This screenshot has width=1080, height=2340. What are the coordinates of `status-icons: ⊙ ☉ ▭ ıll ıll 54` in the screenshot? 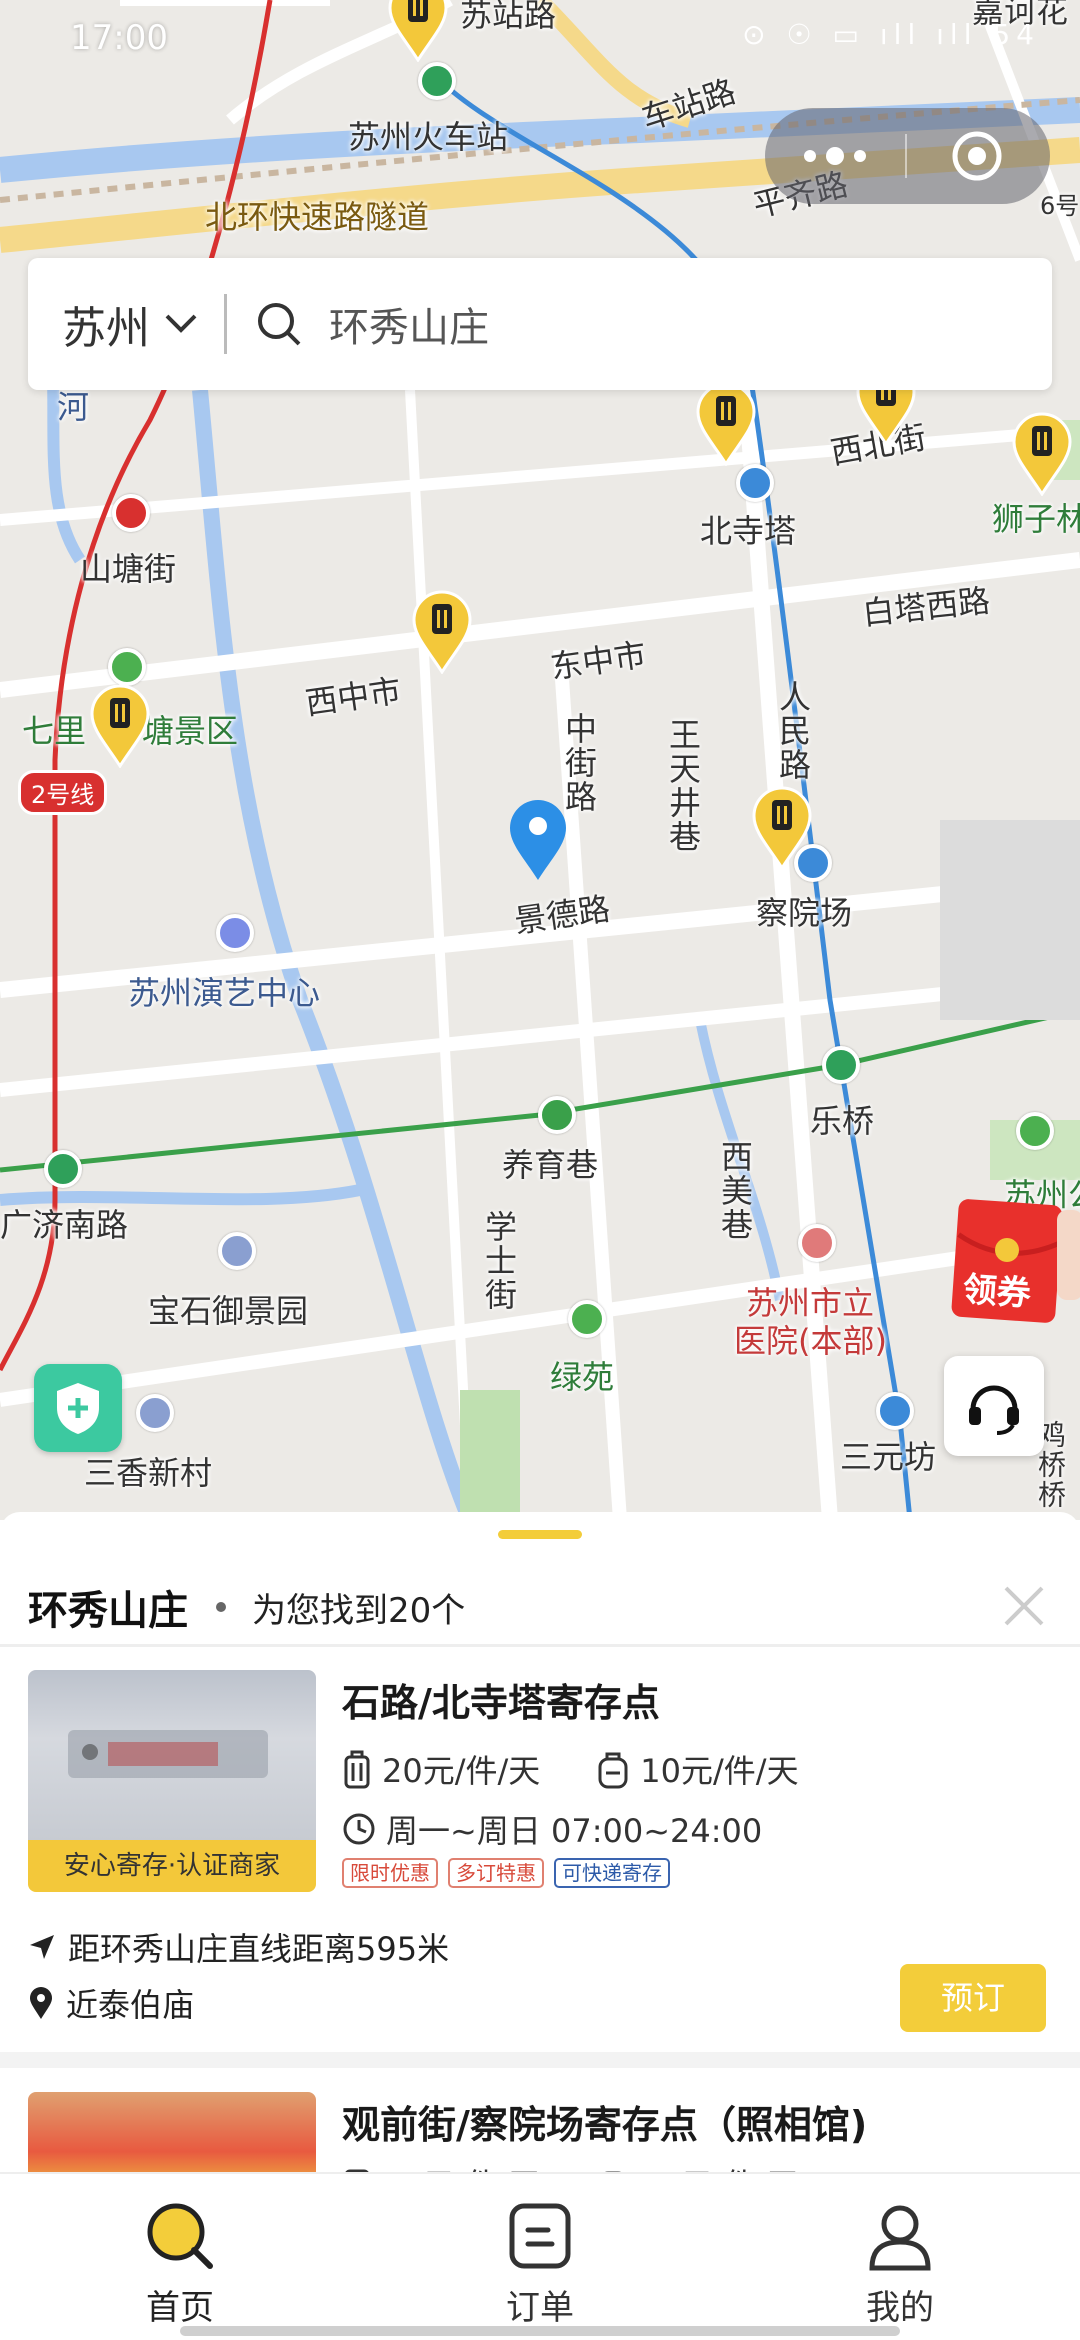 It's located at (891, 34).